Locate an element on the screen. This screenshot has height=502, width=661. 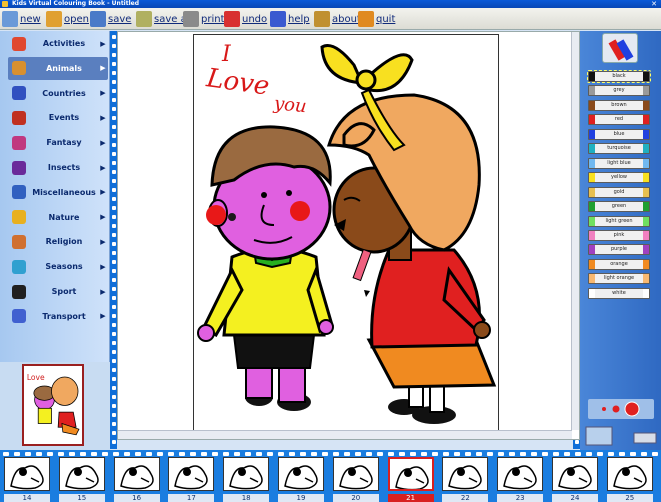
category-nature: Nature ▶ is located at coordinates (58, 217).